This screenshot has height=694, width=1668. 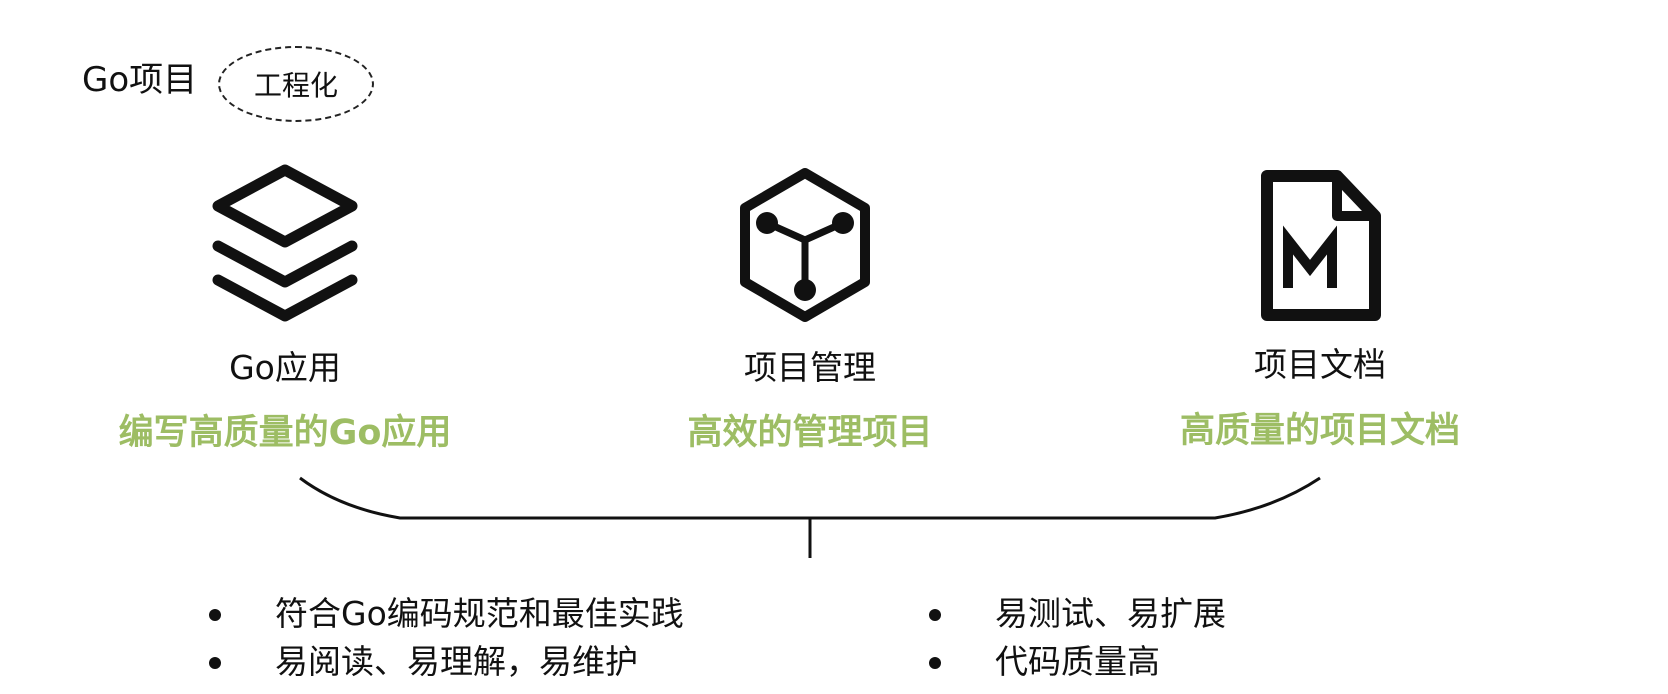 I want to click on list-item: 符合Go编码规范和最佳实践, so click(x=444, y=614).